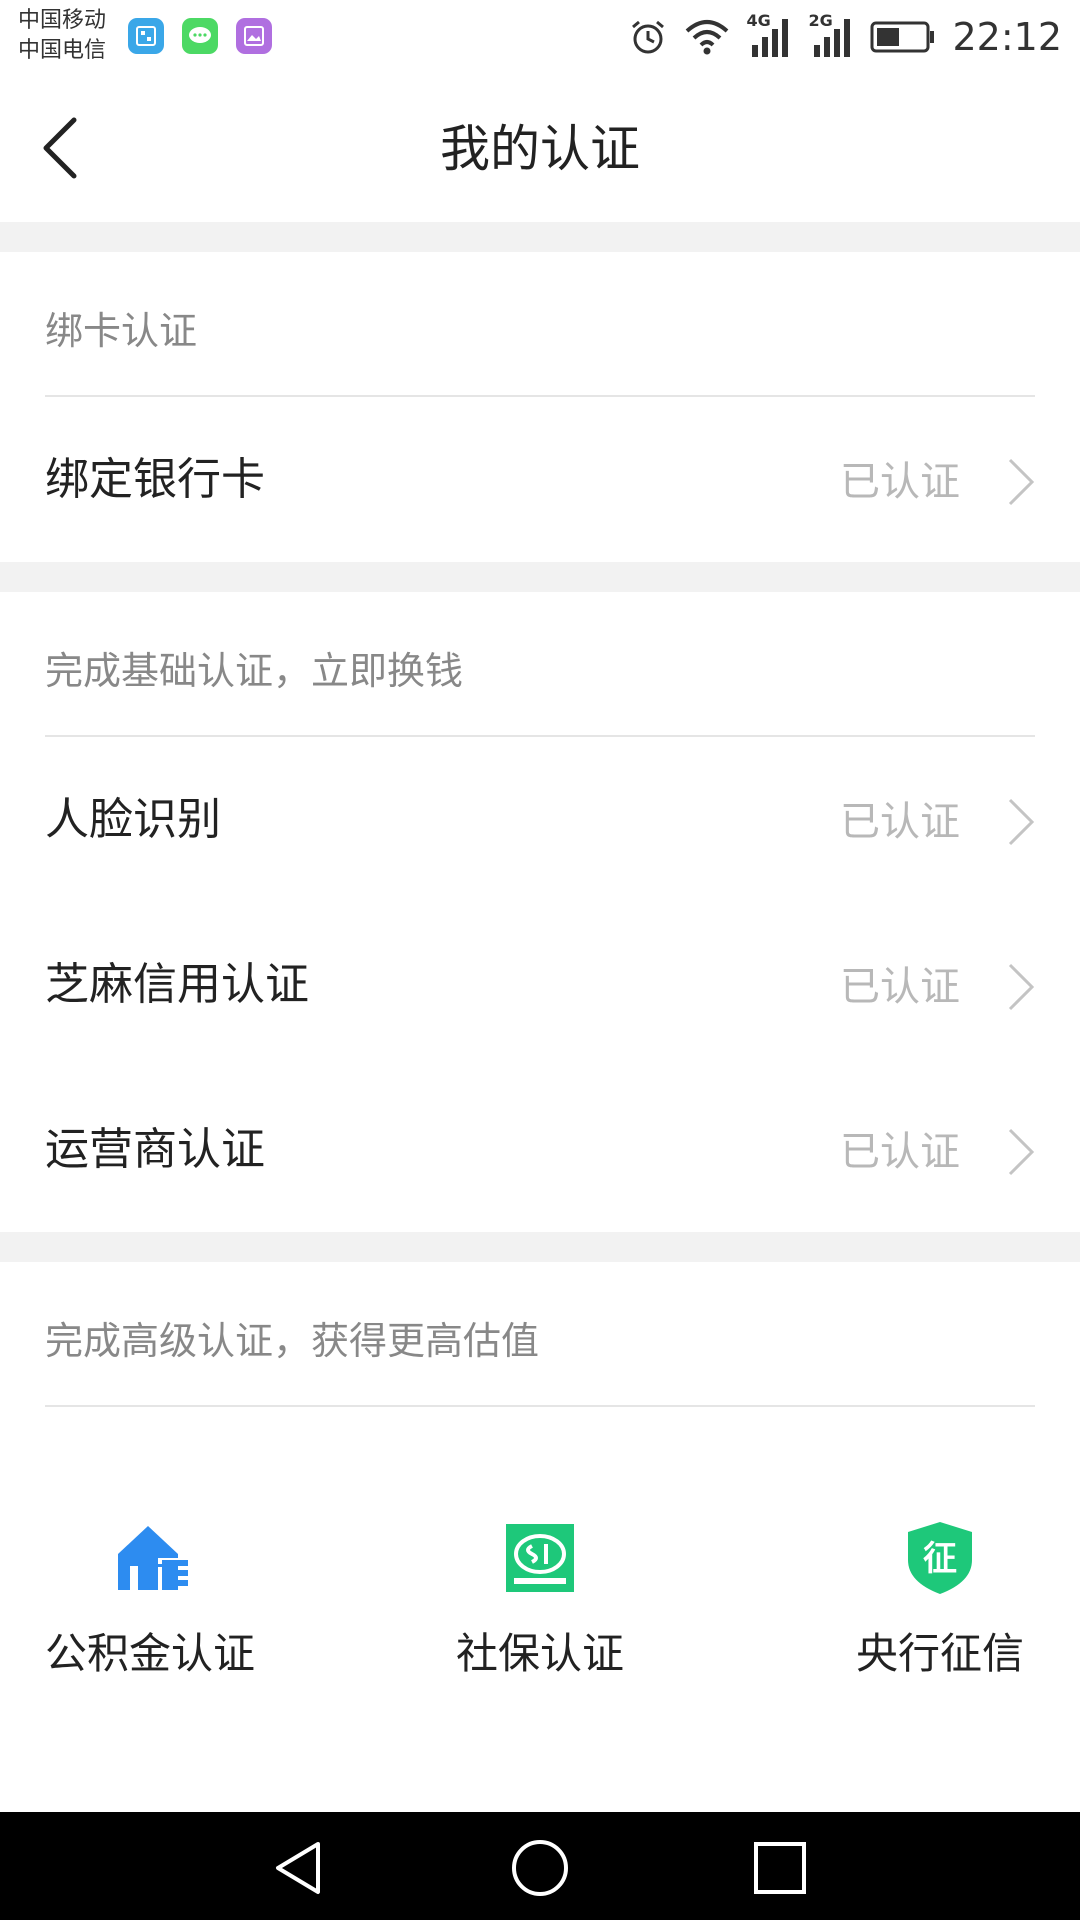  I want to click on tile-central-bank-credit: 征 央行征信, so click(940, 1605).